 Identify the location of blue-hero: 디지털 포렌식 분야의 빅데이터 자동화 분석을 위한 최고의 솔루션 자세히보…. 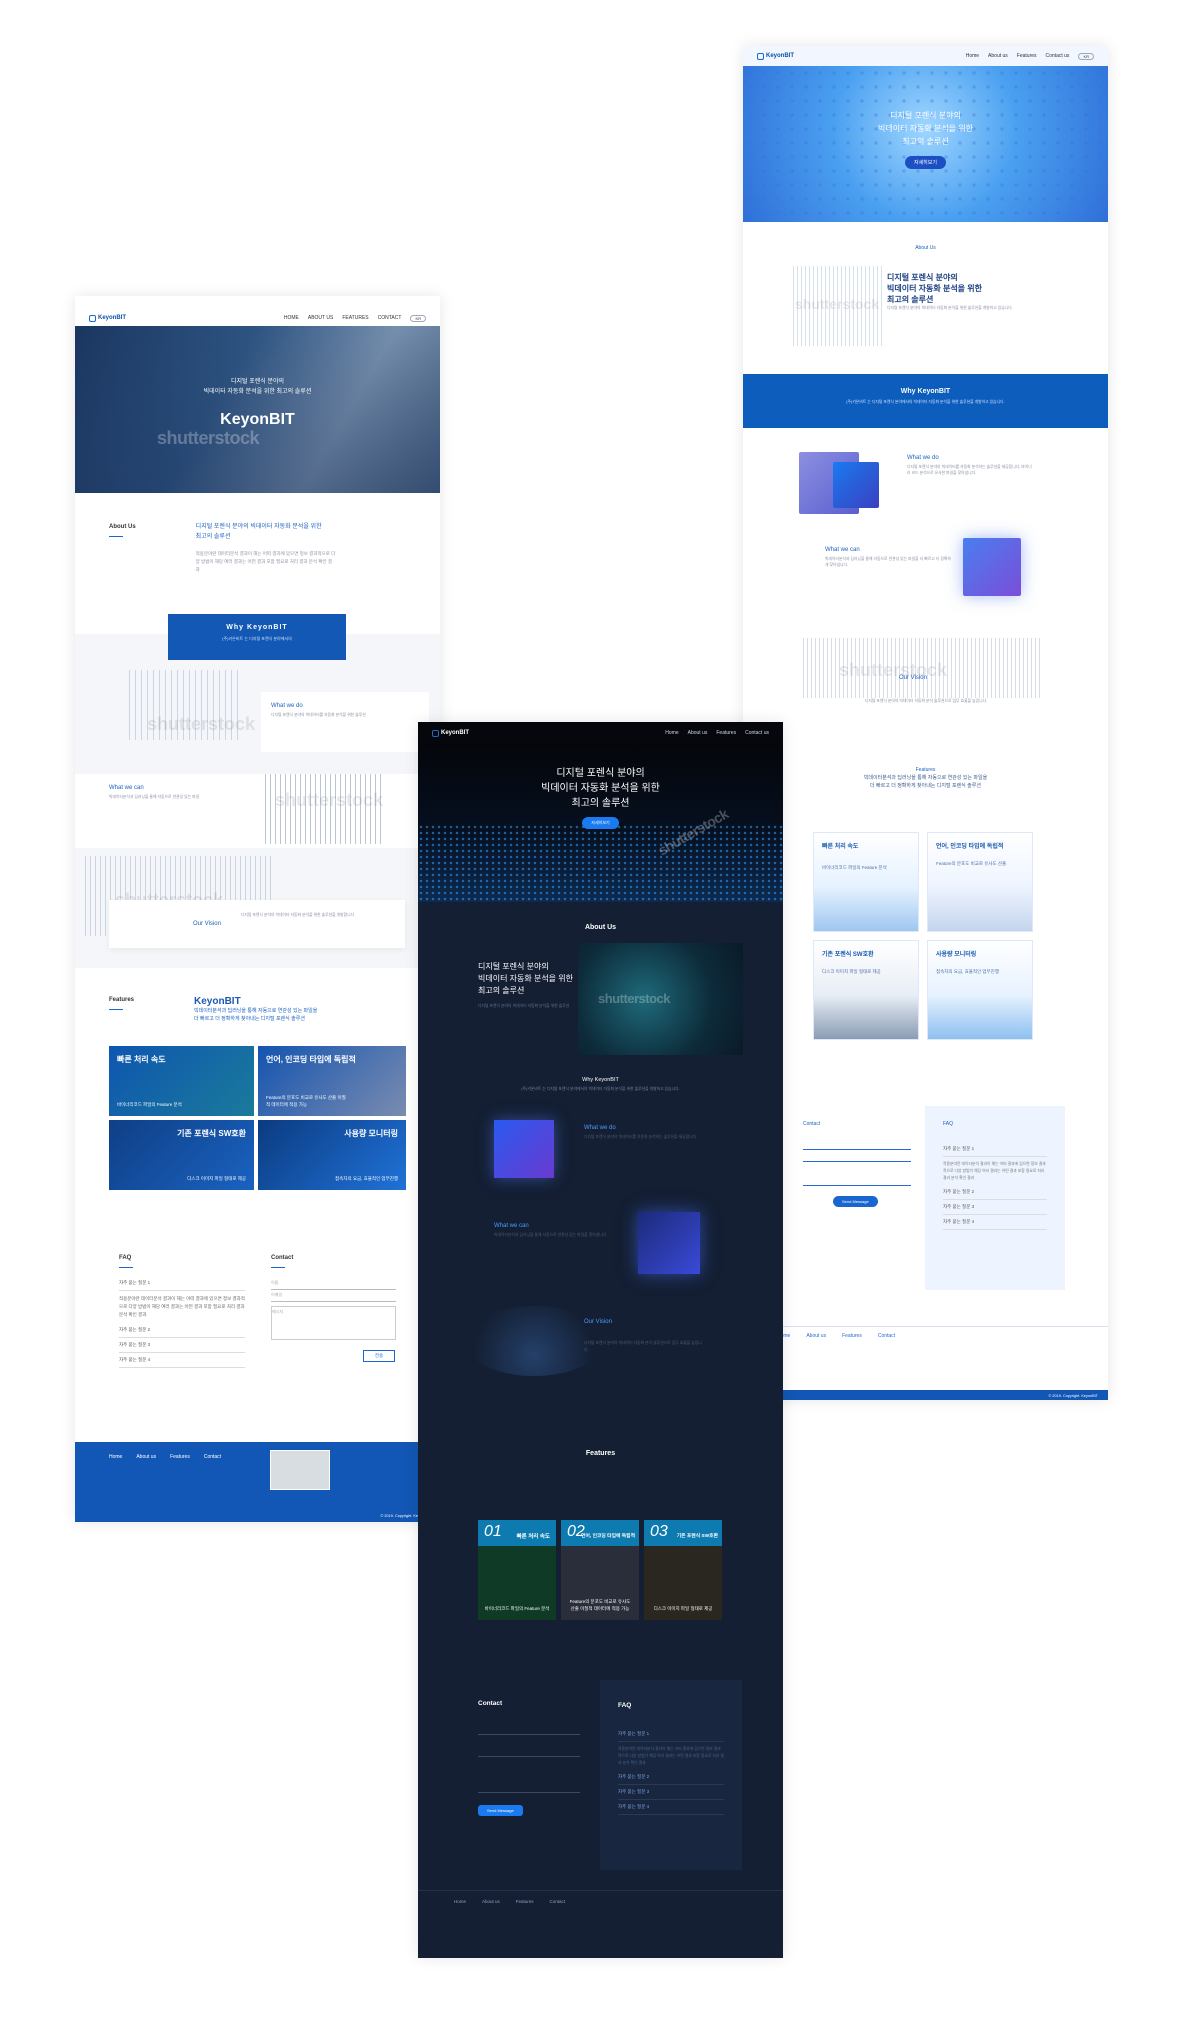
(925, 144).